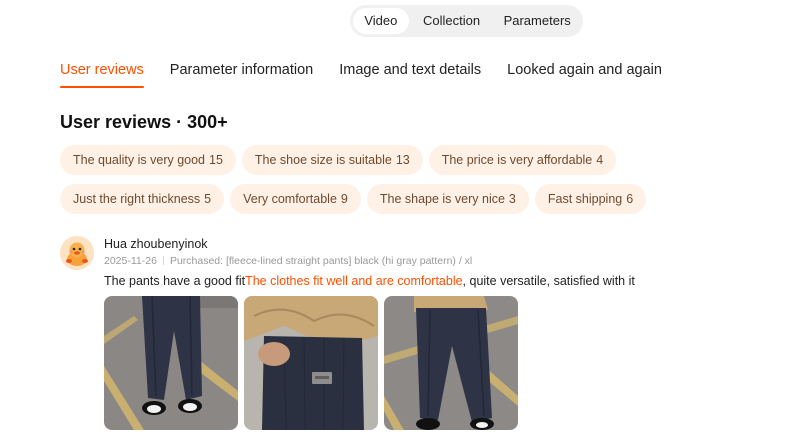 The width and height of the screenshot is (800, 440). I want to click on review-tag-label: The shape is very nice, so click(442, 199).